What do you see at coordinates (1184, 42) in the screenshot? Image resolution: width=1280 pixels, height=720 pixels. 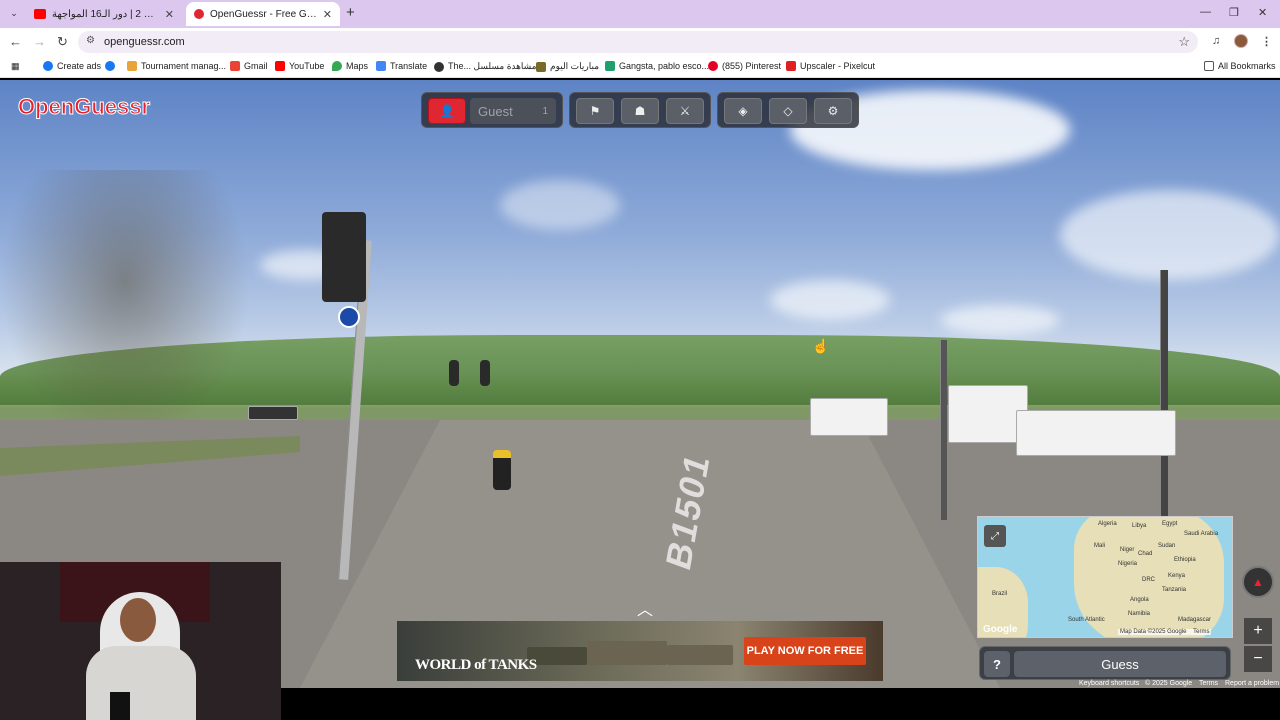 I see `bookmark-star-icon: ☆` at bounding box center [1184, 42].